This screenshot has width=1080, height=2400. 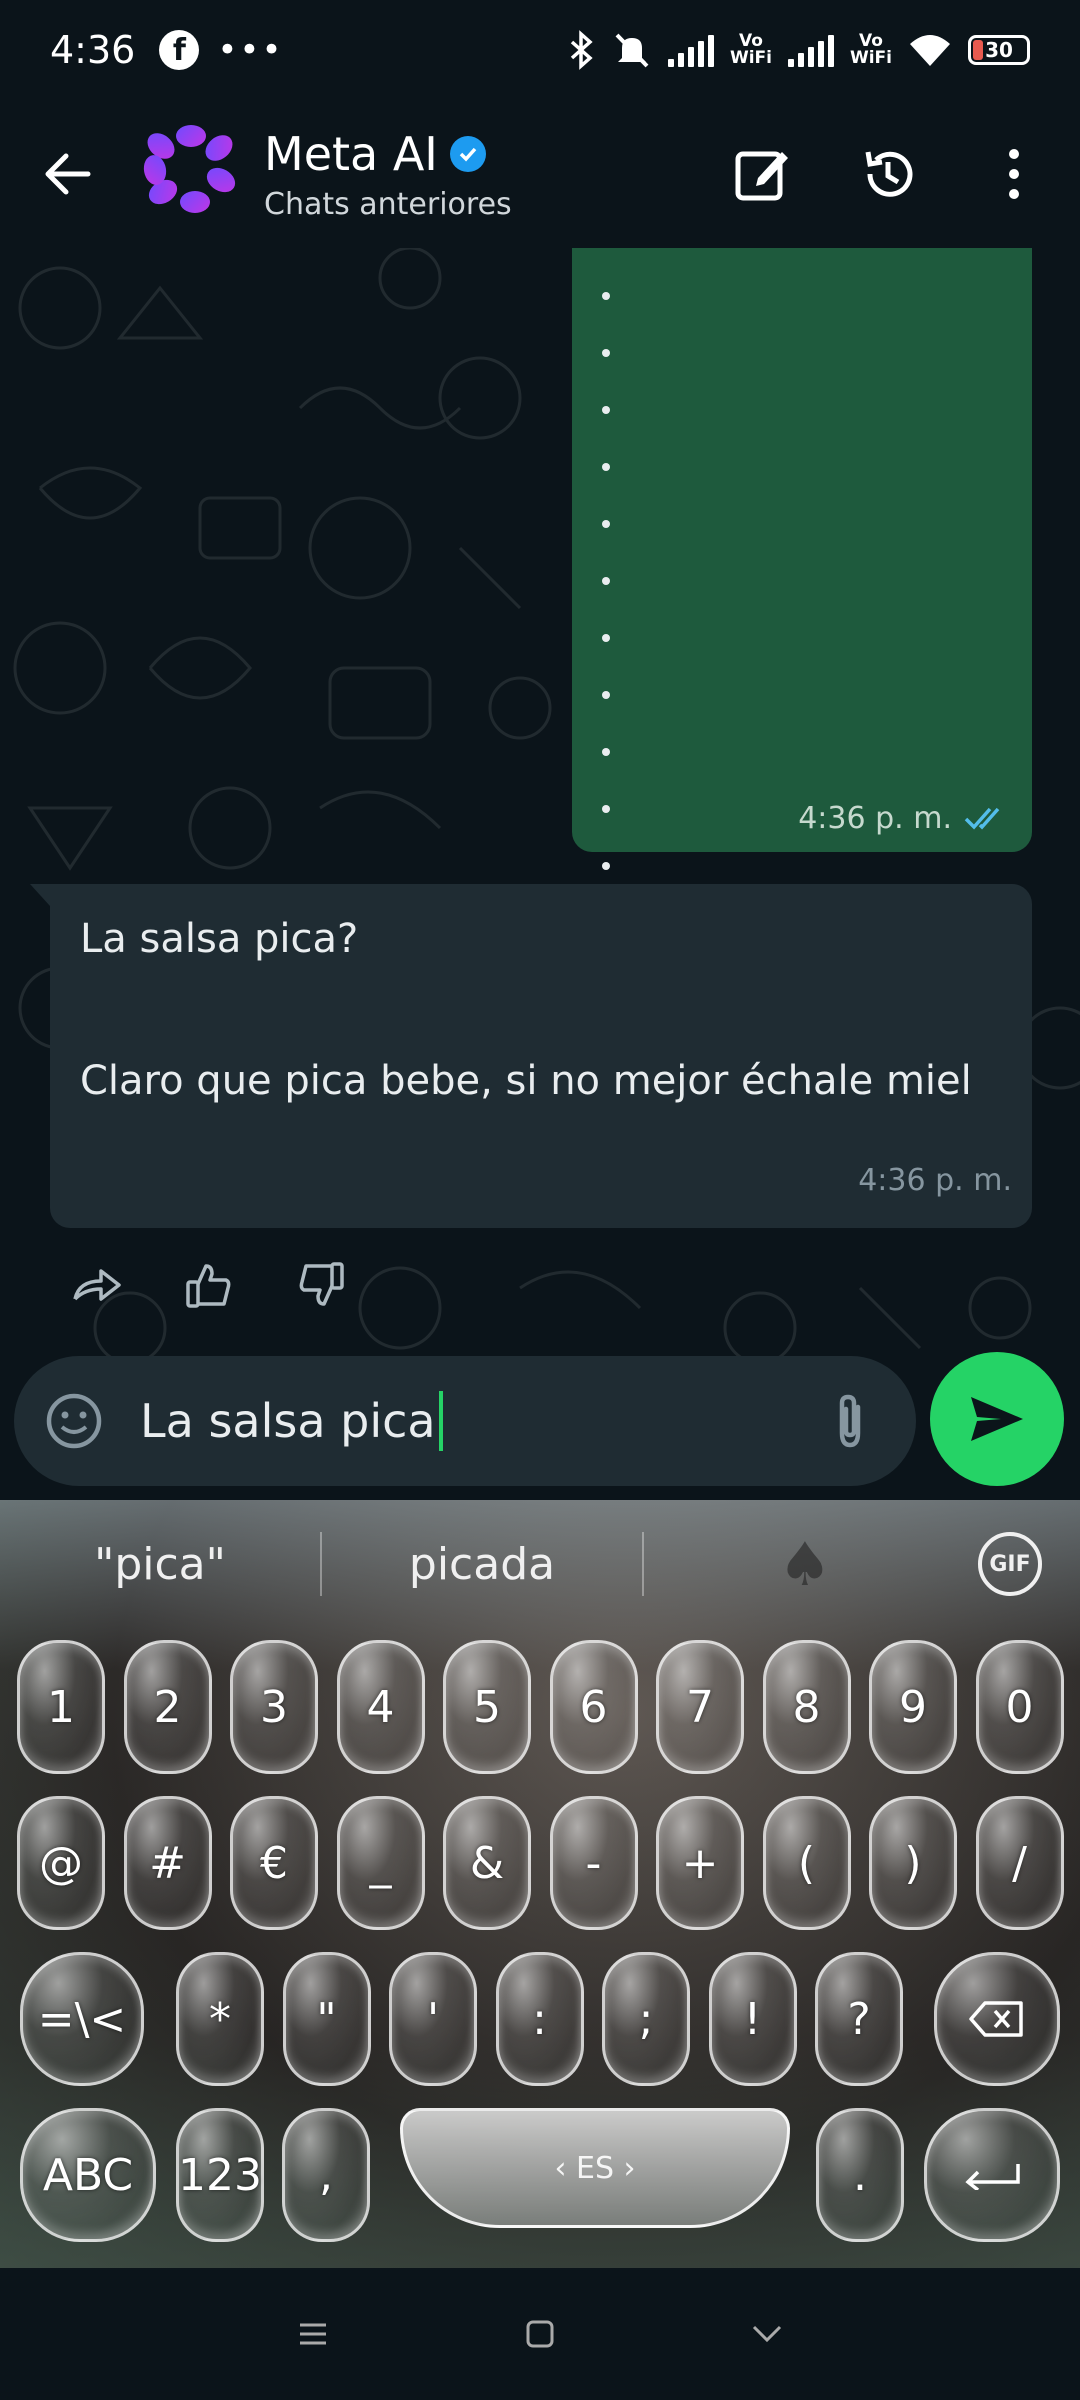 I want to click on key-symbol: ;, so click(x=646, y=2019).